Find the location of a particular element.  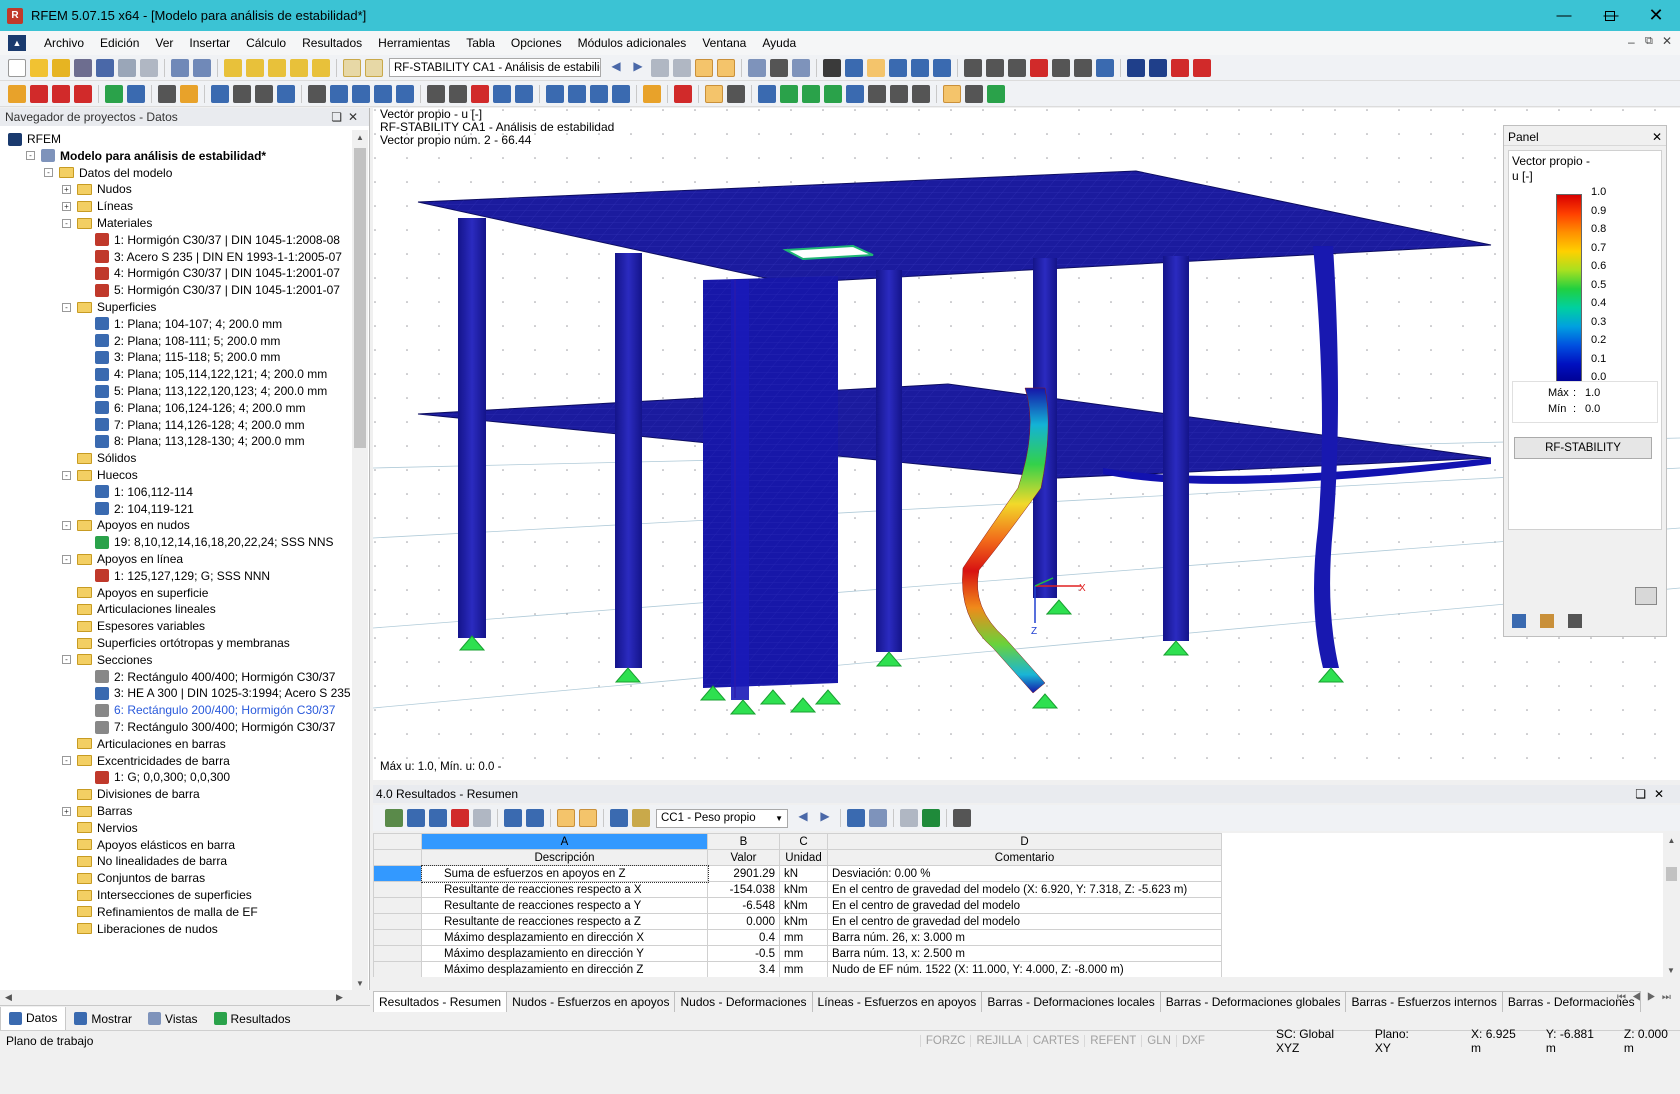

tree-item: 1: Plana; 104-107; 4; 200.0 mm is located at coordinates (181, 324).